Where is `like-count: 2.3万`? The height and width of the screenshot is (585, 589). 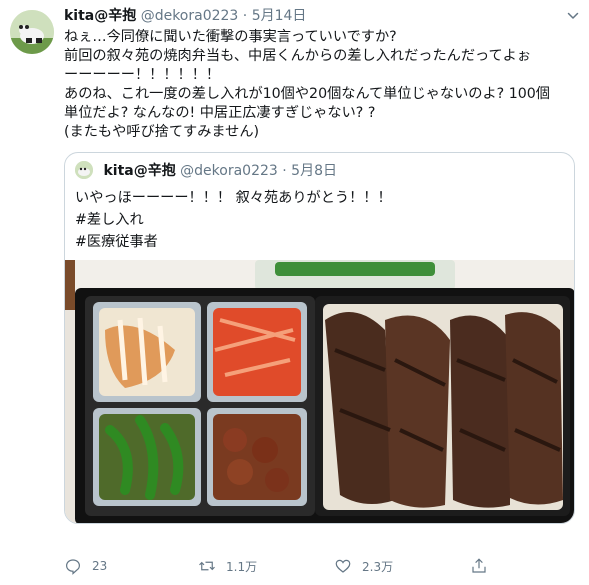 like-count: 2.3万 is located at coordinates (378, 566).